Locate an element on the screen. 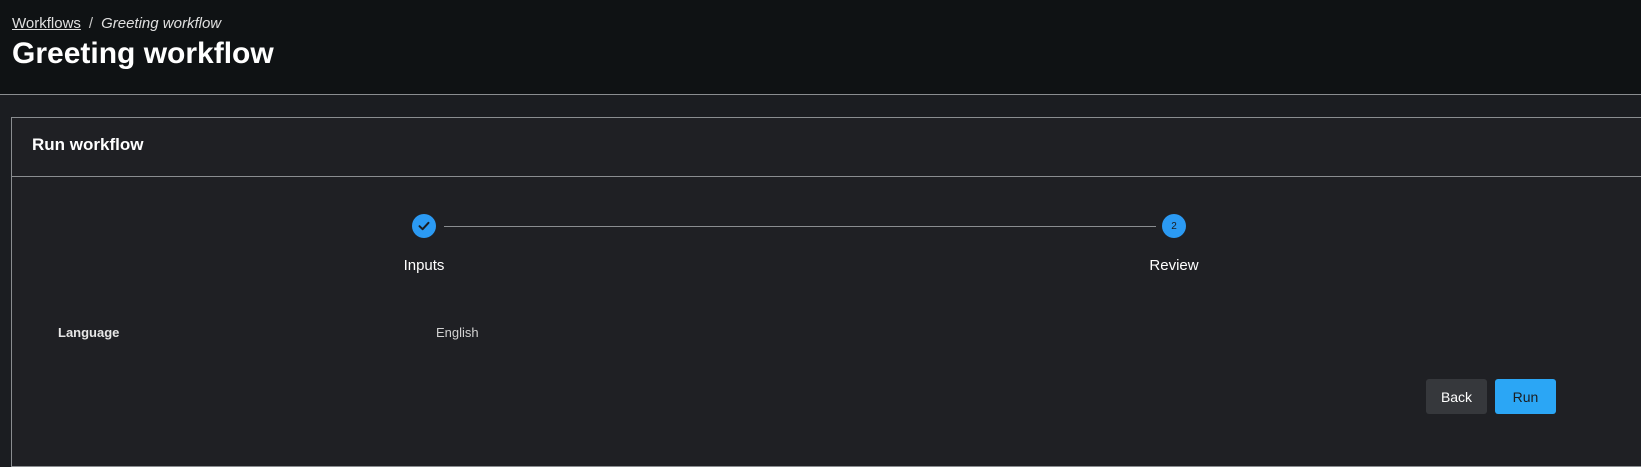 This screenshot has width=1641, height=467. card-header: Run workflow is located at coordinates (826, 147).